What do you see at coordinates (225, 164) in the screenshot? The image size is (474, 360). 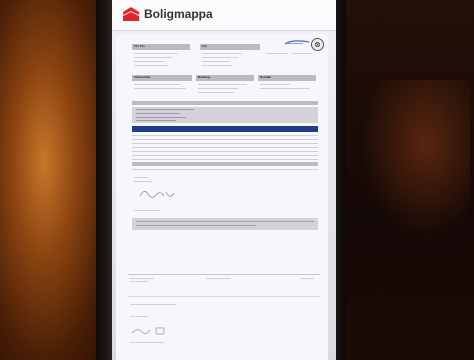 I see `section-header-final` at bounding box center [225, 164].